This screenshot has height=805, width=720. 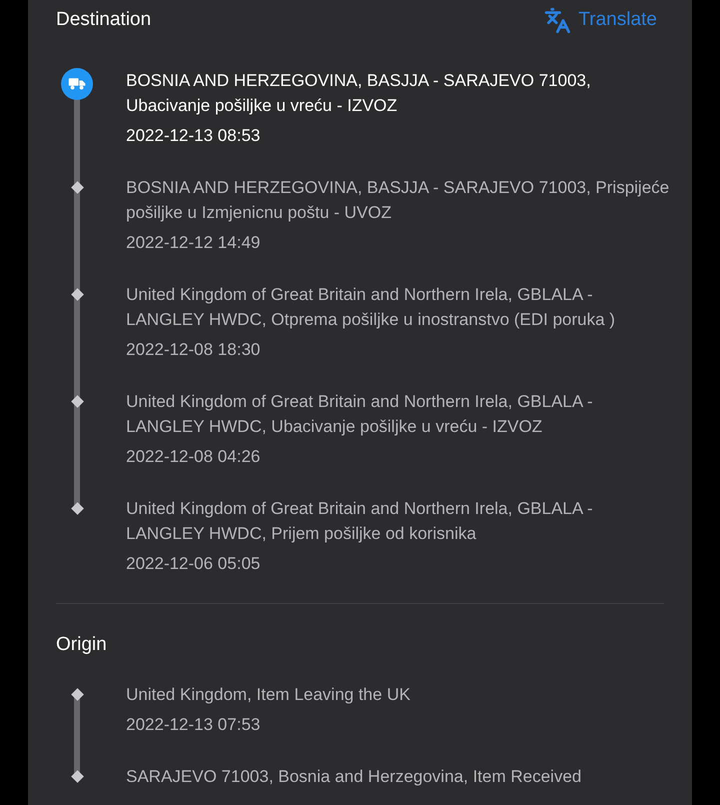 I want to click on translate-button: Translate, so click(x=600, y=20).